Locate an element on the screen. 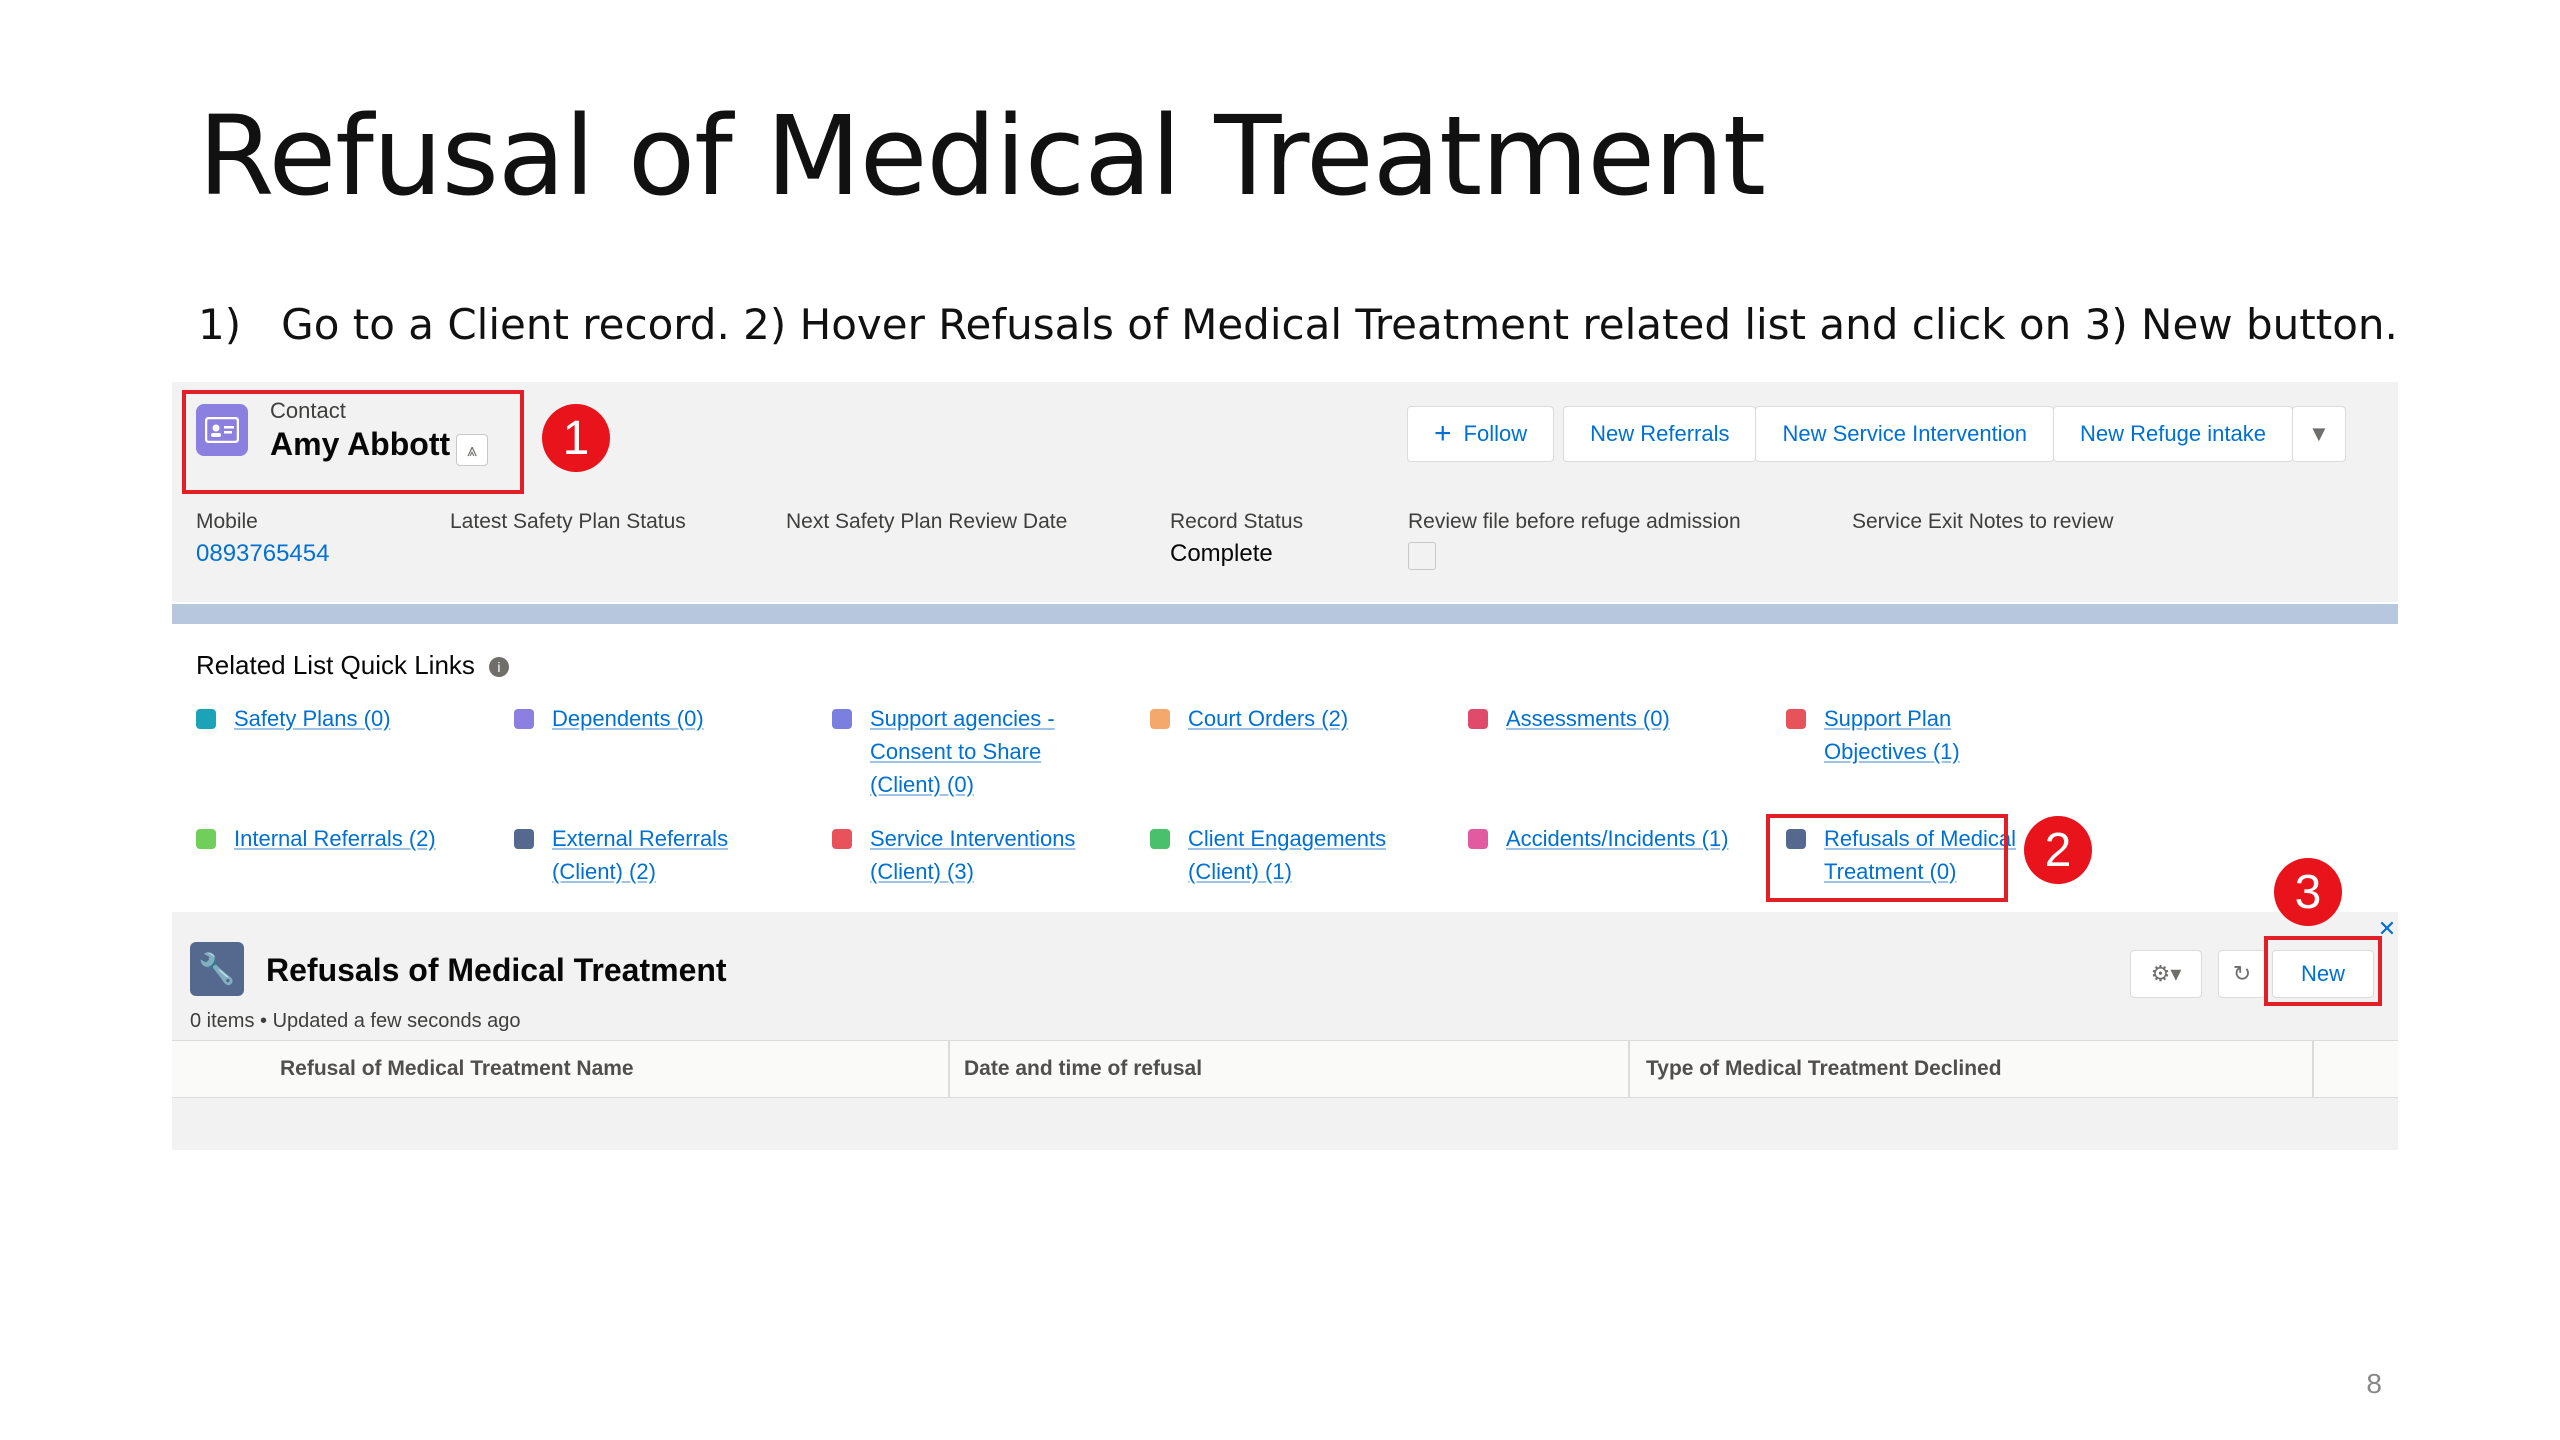  quick-link-text: (Client) (2) is located at coordinates (604, 871).